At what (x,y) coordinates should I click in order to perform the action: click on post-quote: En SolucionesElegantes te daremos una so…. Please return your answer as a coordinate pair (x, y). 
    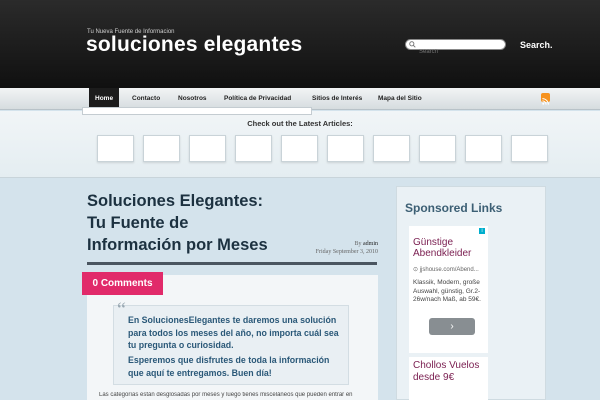
    Looking at the image, I should click on (231, 345).